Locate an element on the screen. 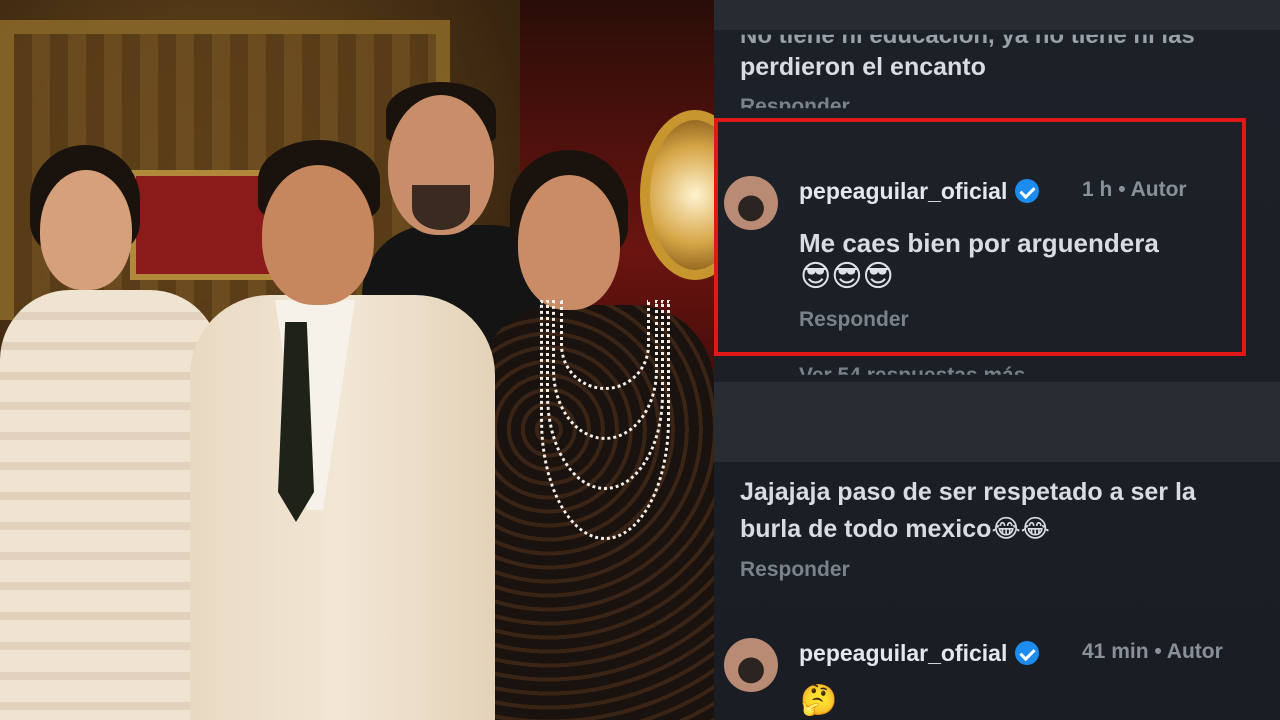 This screenshot has height=720, width=1280. comment-meta: 1 h • Autor is located at coordinates (1134, 190).